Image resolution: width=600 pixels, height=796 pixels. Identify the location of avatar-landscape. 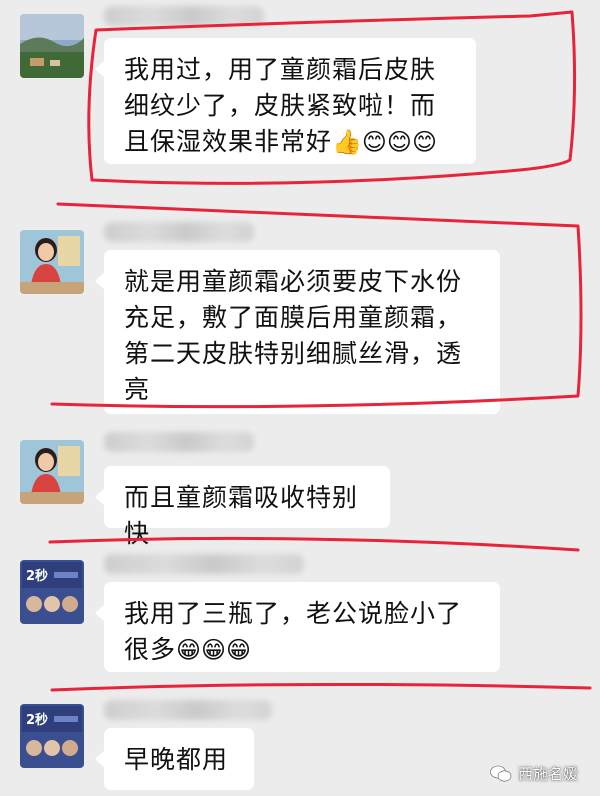
(52, 46).